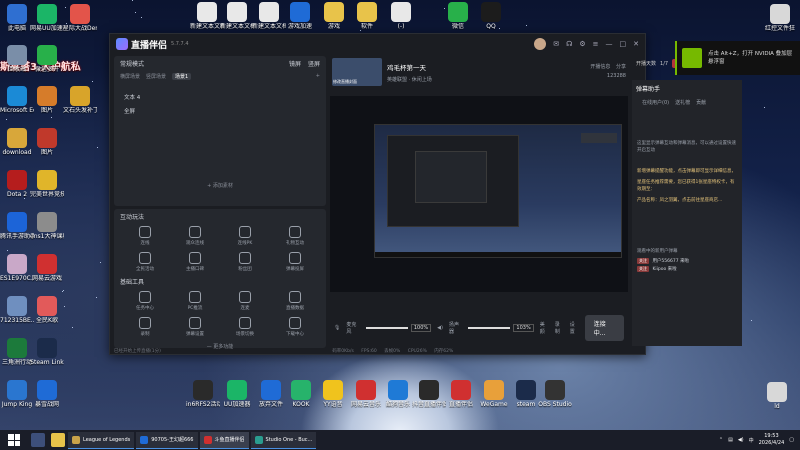  Describe the element at coordinates (295, 301) in the screenshot. I see `tool-item: 直播数据` at that location.